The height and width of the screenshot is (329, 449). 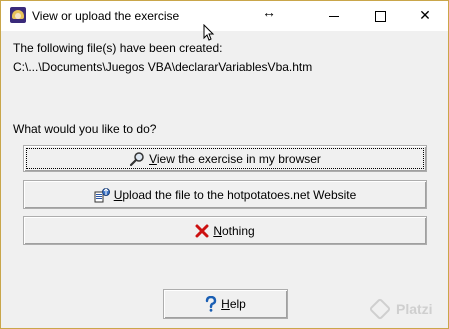 I want to click on minimize-button, so click(x=334, y=16).